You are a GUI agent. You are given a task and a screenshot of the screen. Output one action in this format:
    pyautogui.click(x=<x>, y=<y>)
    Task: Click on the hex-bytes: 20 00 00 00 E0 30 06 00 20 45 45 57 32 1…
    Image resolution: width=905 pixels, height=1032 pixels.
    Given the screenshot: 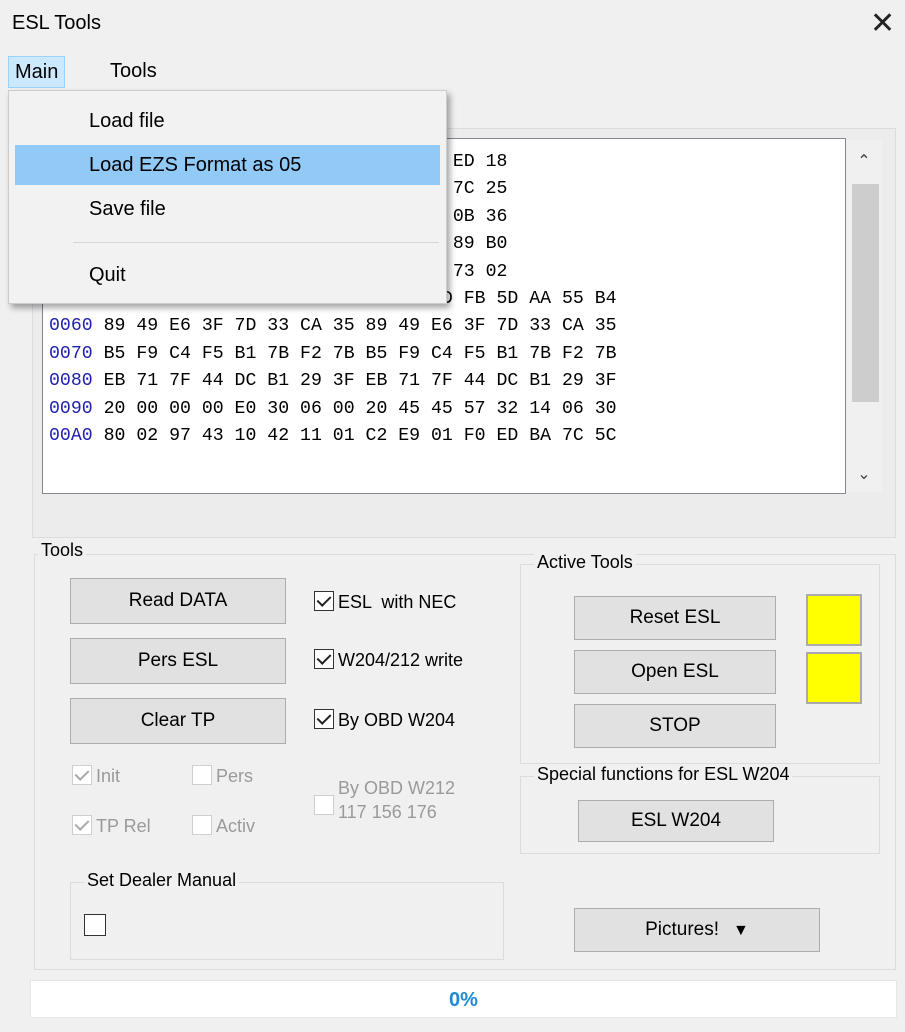 What is the action you would take?
    pyautogui.click(x=354, y=408)
    